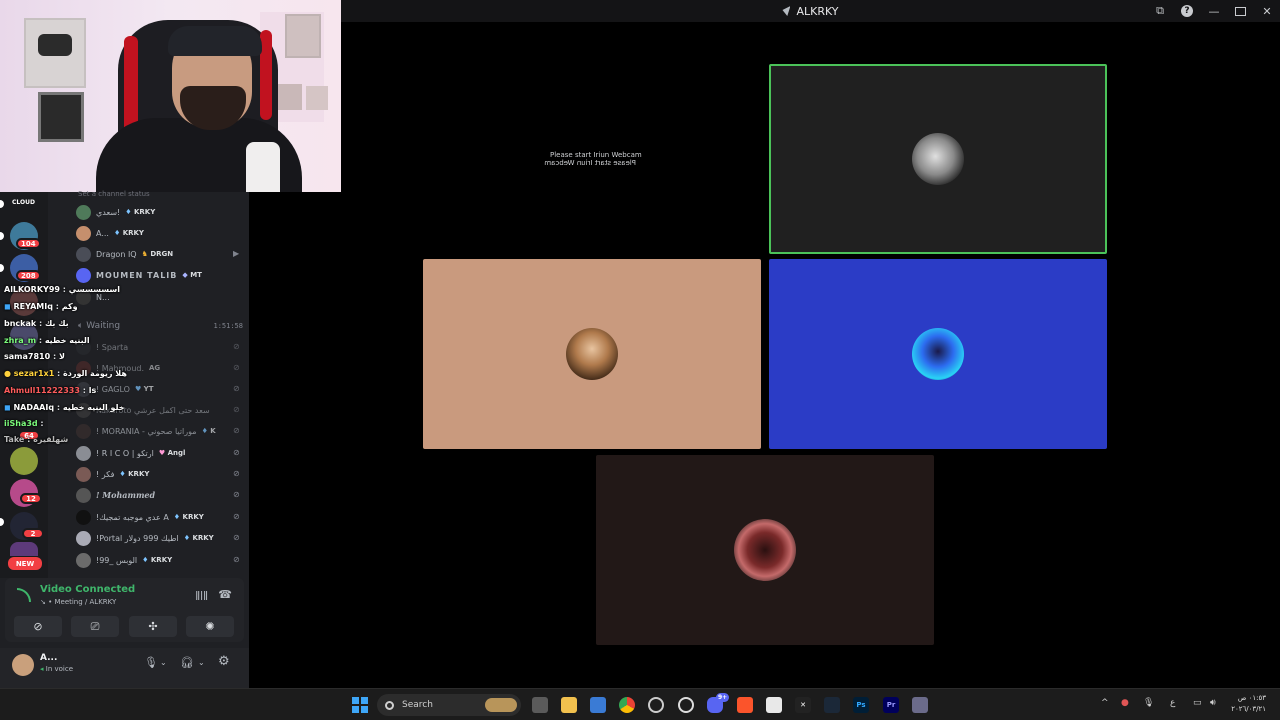  I want to click on chat-message: ● sezar1x1 : هلا ريومة الوردة, so click(65, 373).